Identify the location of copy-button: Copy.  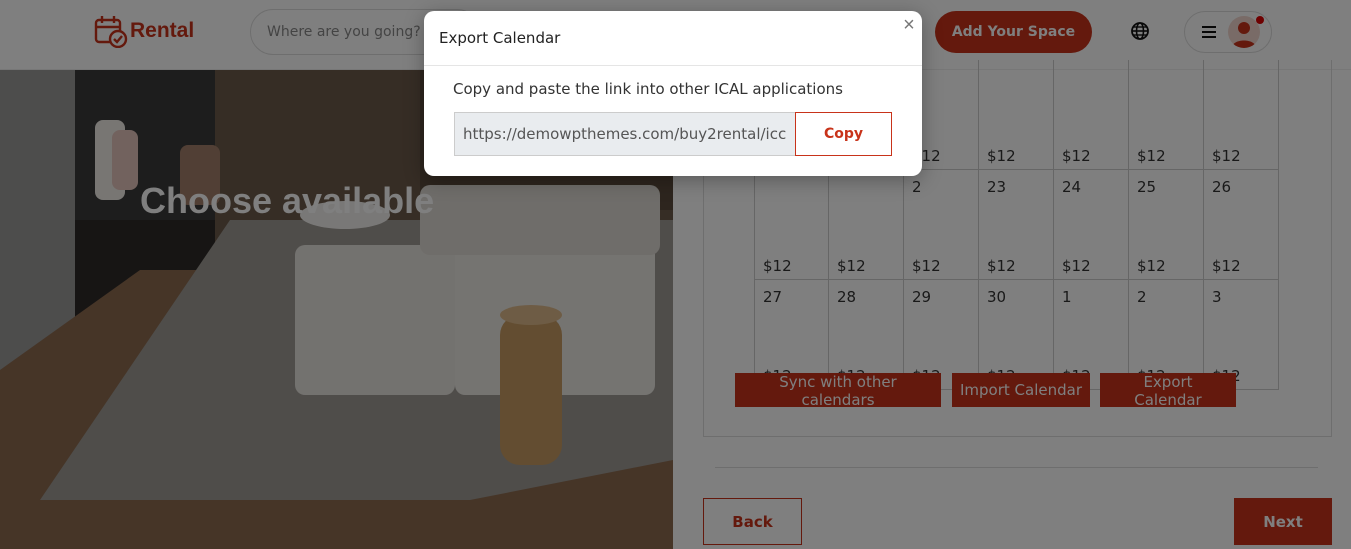
(843, 134).